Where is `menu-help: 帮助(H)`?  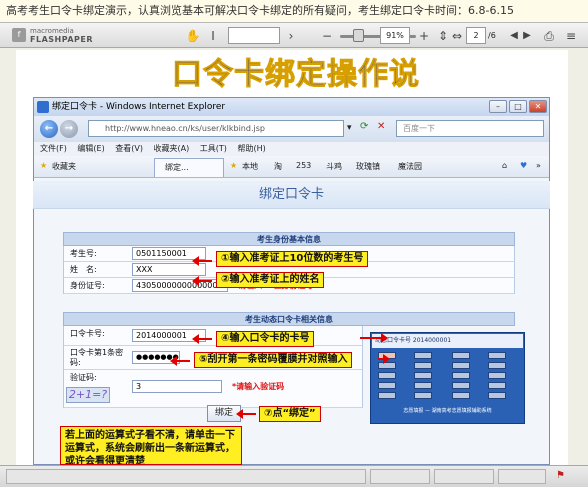
menu-help: 帮助(H) is located at coordinates (251, 148).